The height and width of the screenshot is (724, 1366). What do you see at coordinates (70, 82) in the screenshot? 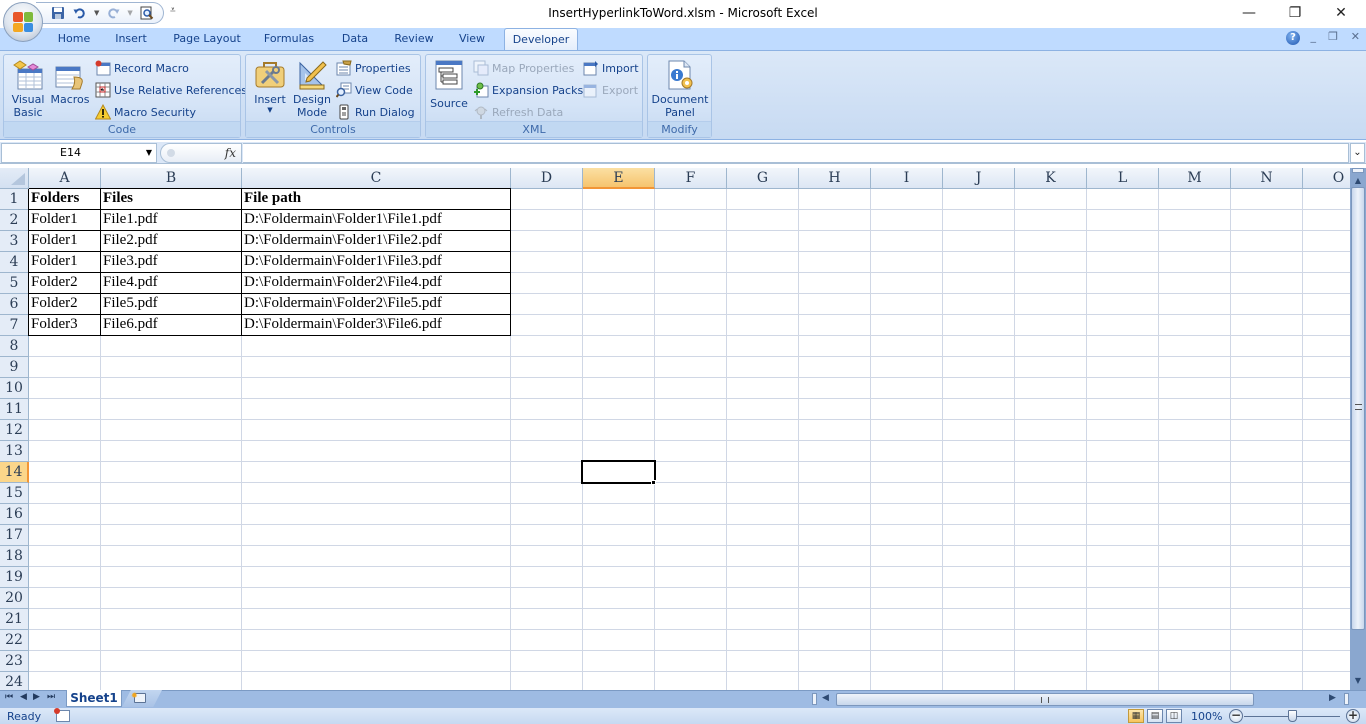
I see `macros-button: Macros` at bounding box center [70, 82].